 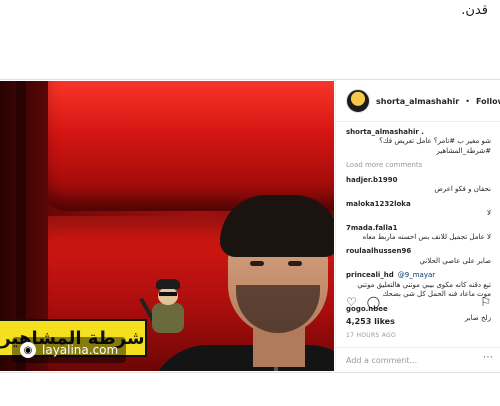 What do you see at coordinates (418, 180) in the screenshot?
I see `comment-username: hadjer.b1990` at bounding box center [418, 180].